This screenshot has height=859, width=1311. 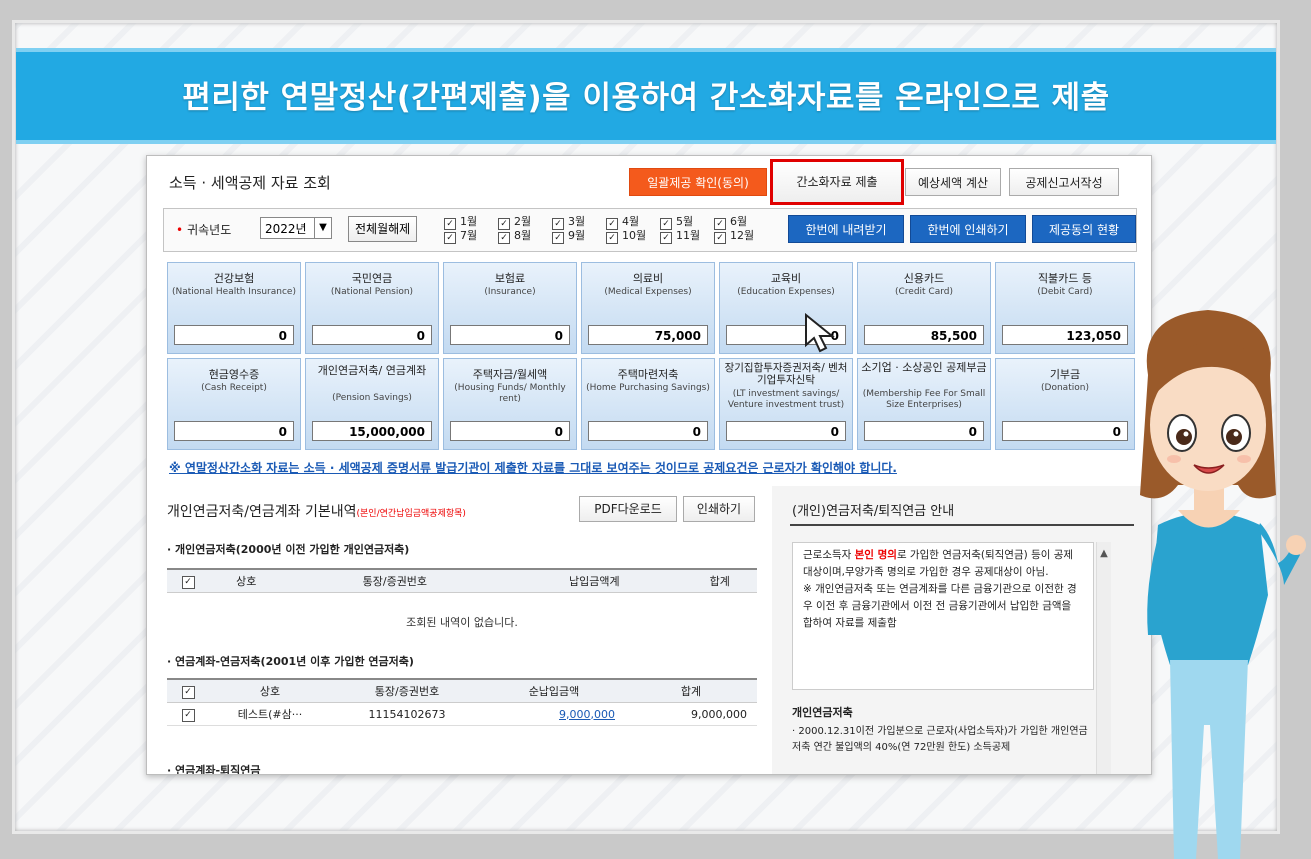 What do you see at coordinates (628, 509) in the screenshot?
I see `pdf-download-button: PDF다운로드` at bounding box center [628, 509].